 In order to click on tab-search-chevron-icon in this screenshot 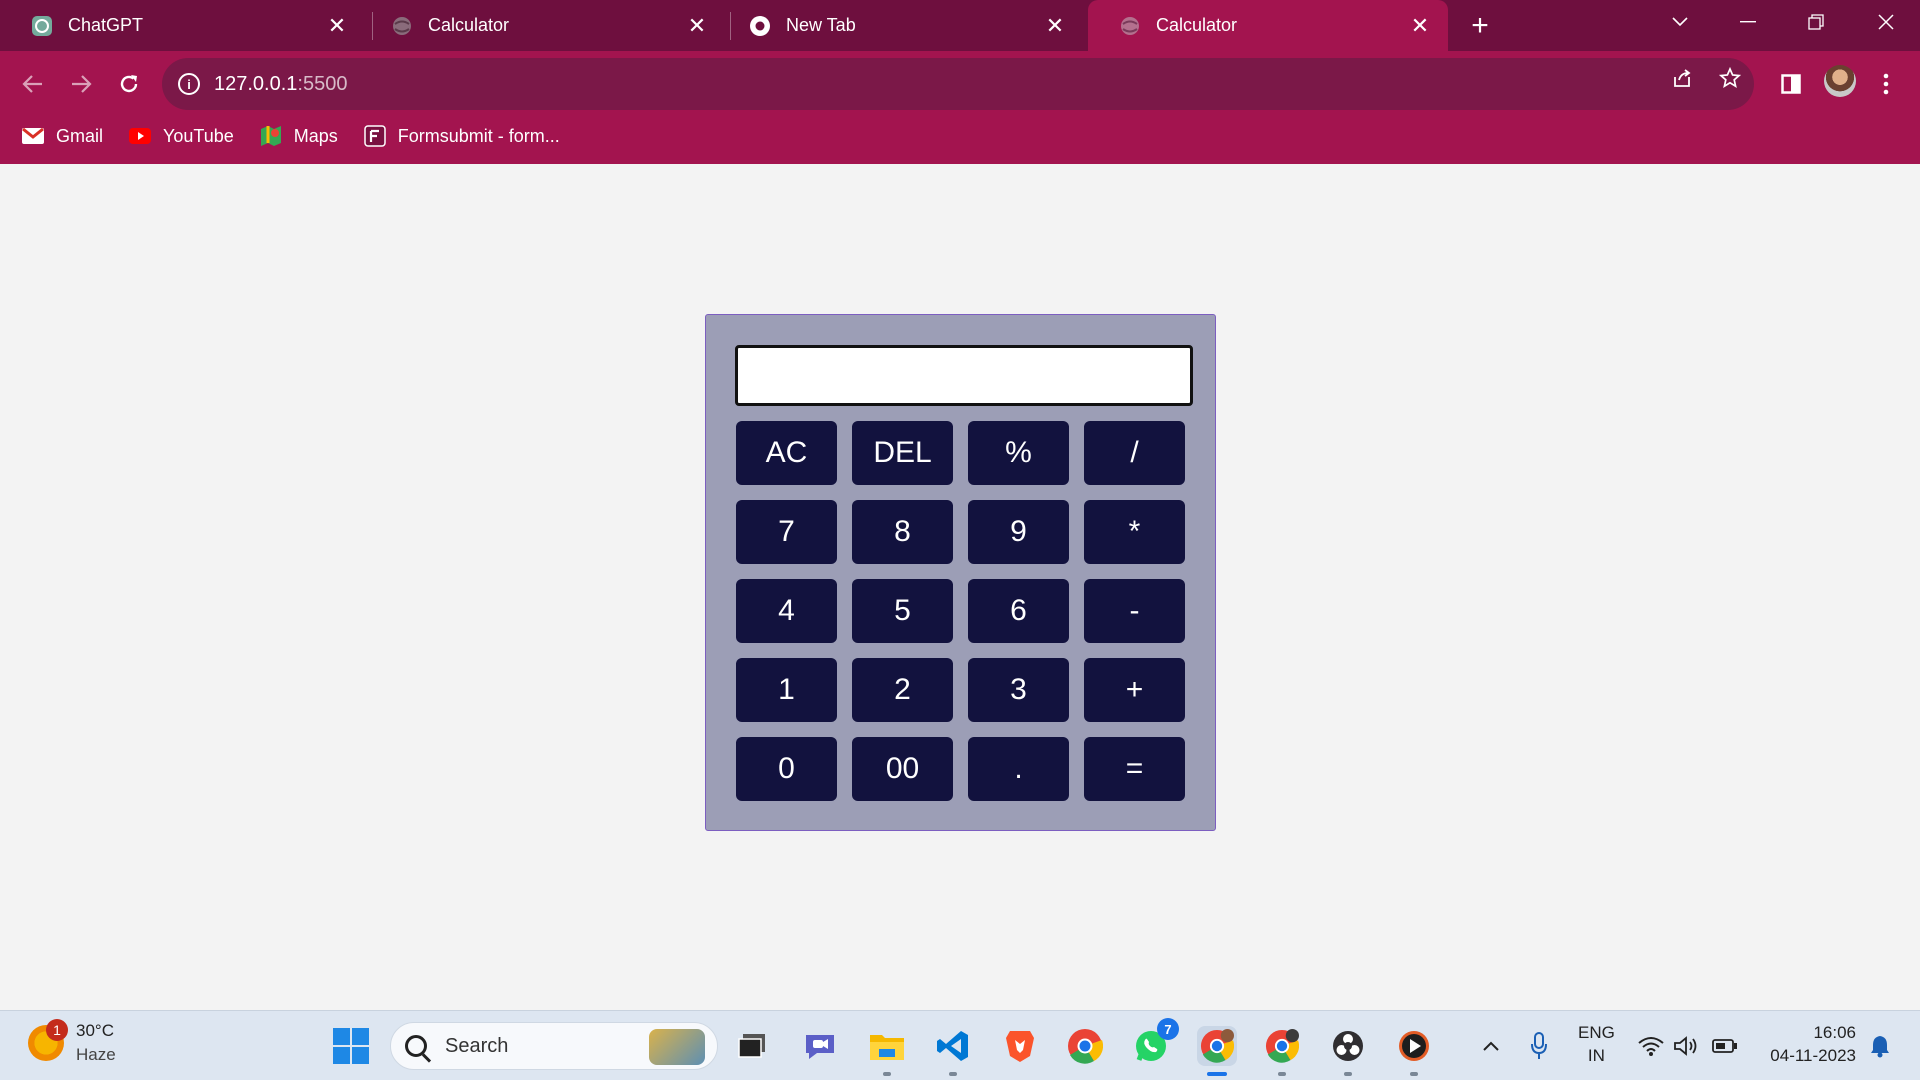, I will do `click(1680, 22)`.